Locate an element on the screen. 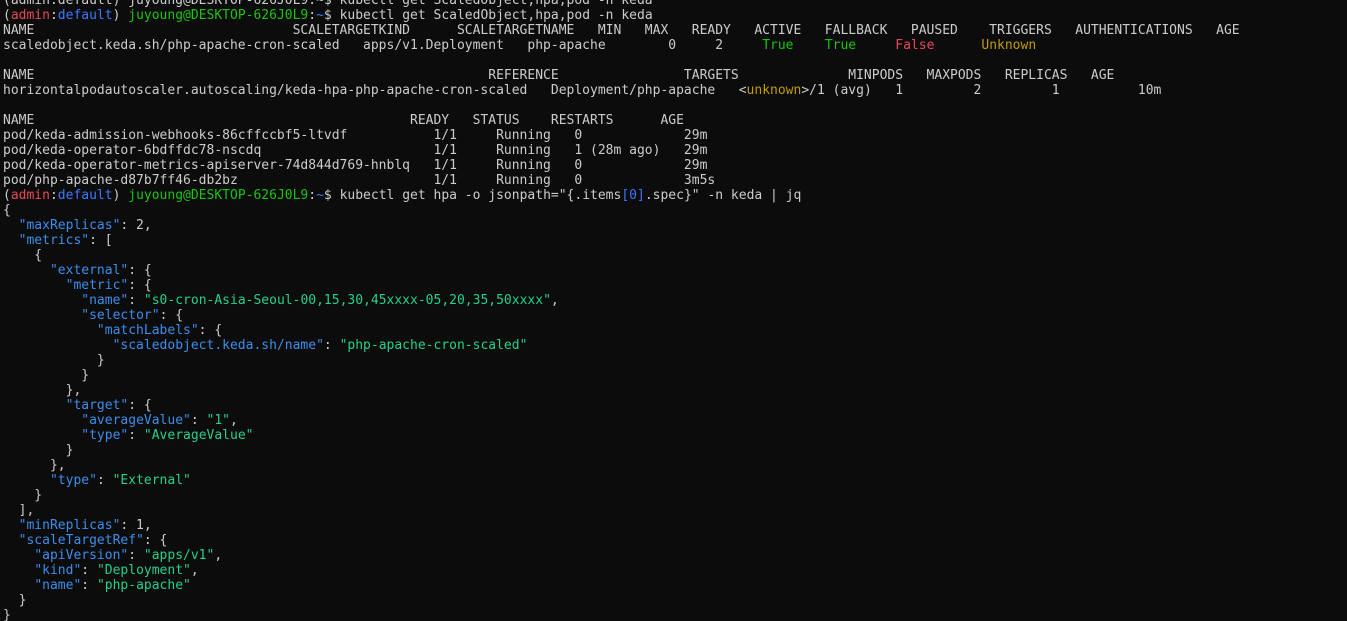  terminal-text: "matchLabels" is located at coordinates (147, 330).